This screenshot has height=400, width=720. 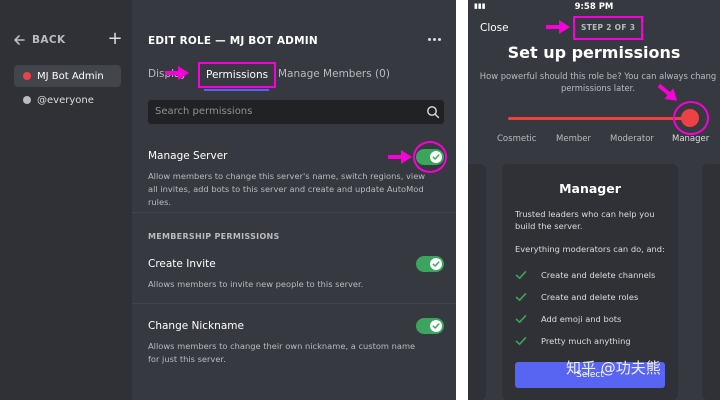 What do you see at coordinates (632, 139) in the screenshot?
I see `level-moderator: Moderator` at bounding box center [632, 139].